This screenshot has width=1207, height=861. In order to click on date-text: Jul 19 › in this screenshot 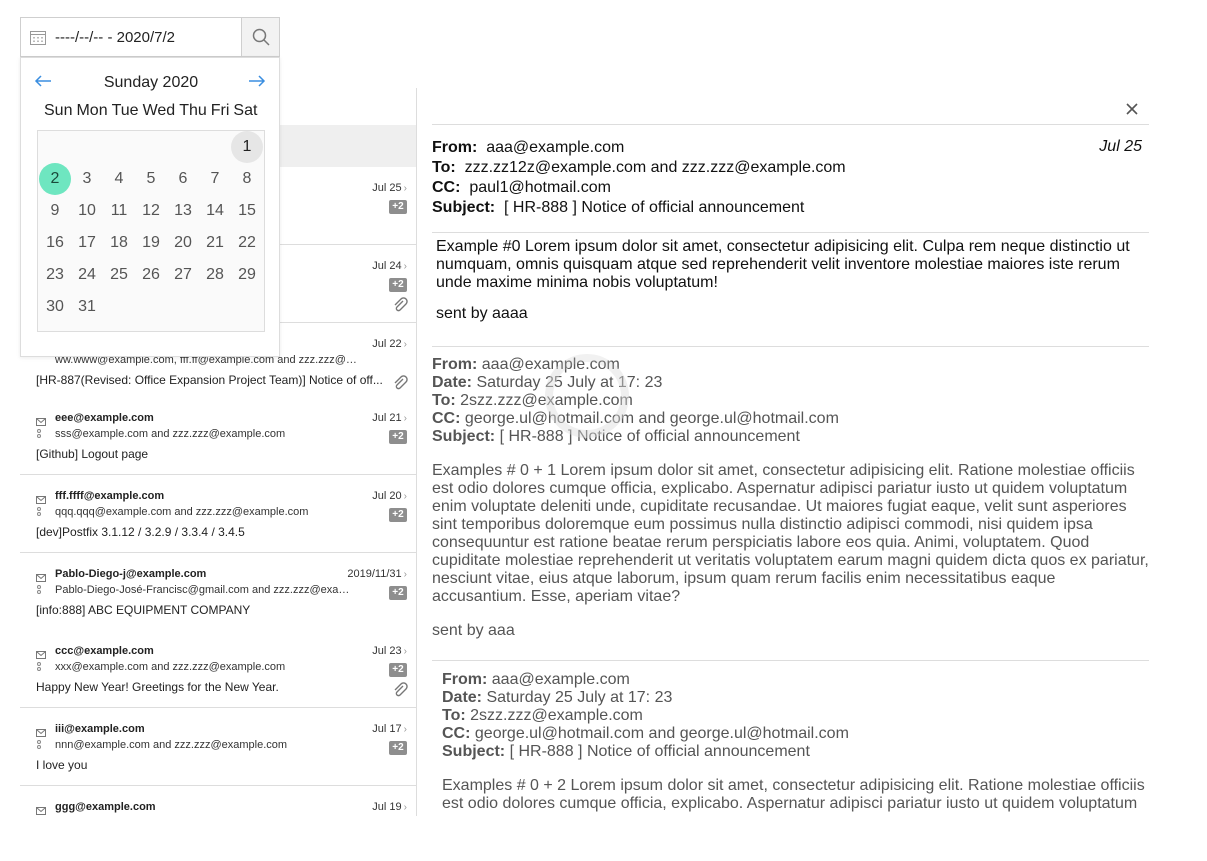, I will do `click(389, 807)`.